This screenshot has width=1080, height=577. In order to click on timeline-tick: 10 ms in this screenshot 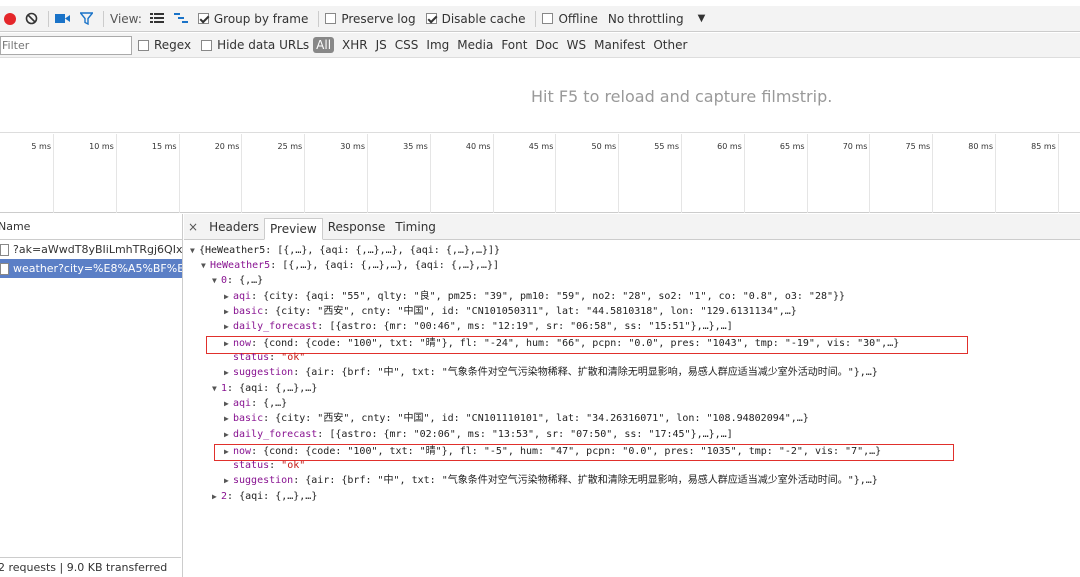, I will do `click(85, 173)`.